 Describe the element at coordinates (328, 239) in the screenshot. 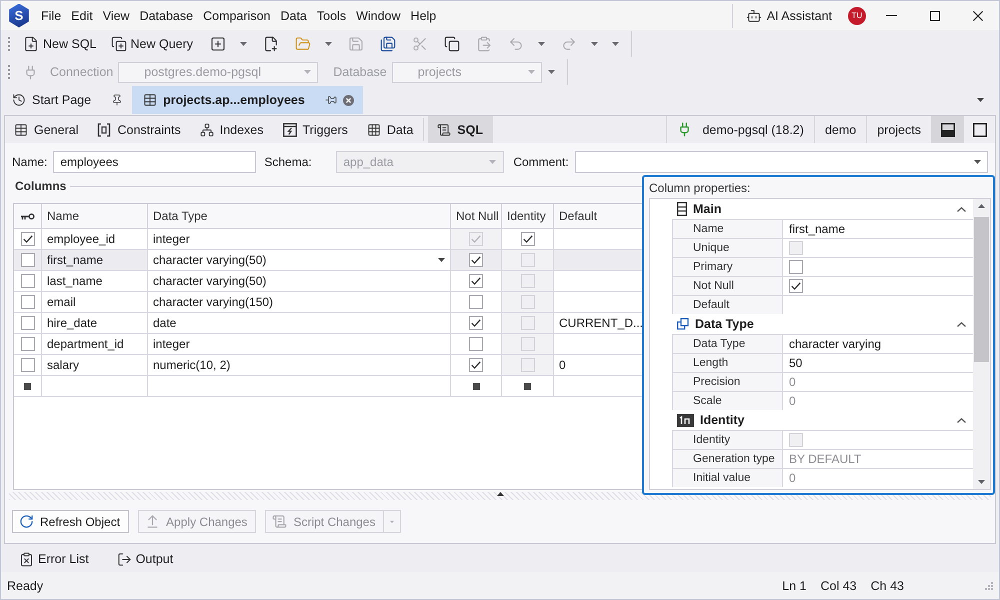

I see `table-row: employee_id integer` at that location.